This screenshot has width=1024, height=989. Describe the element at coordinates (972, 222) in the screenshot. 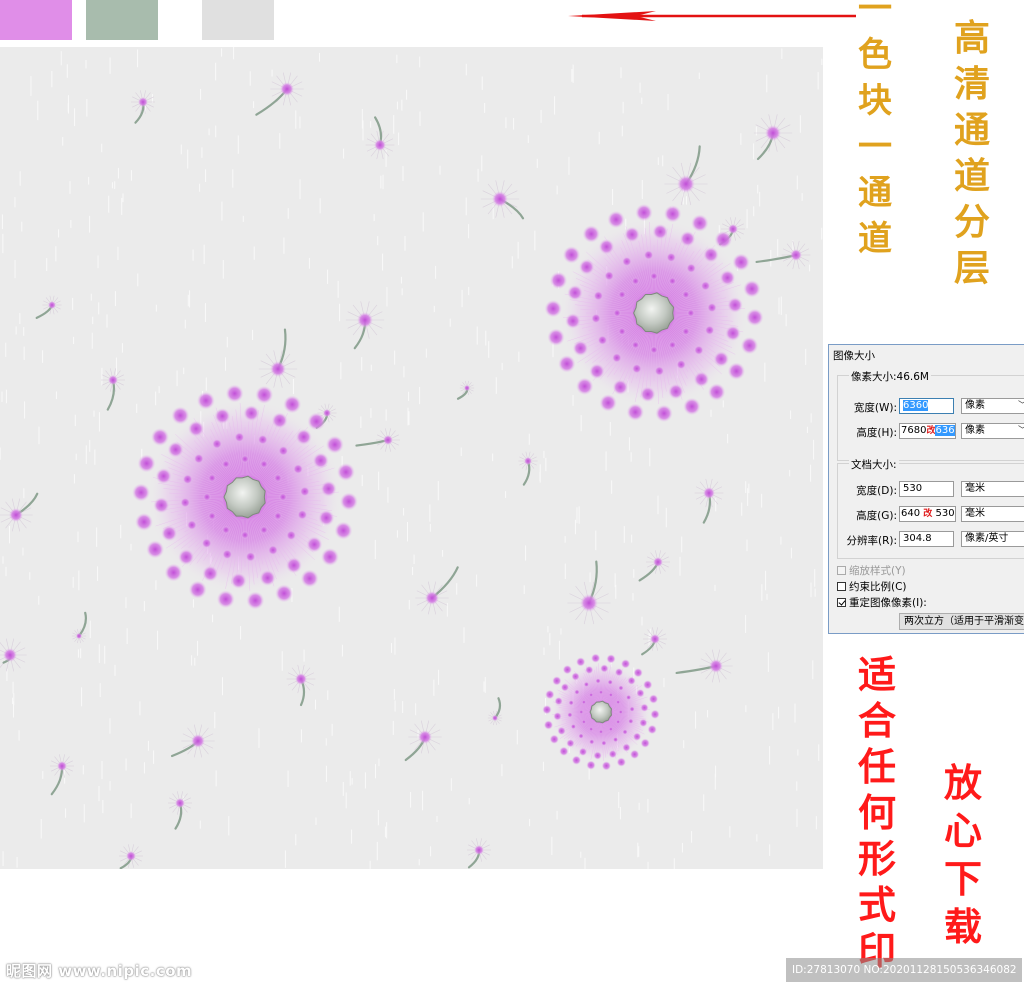

I see `gold-right-char-4: 分` at that location.